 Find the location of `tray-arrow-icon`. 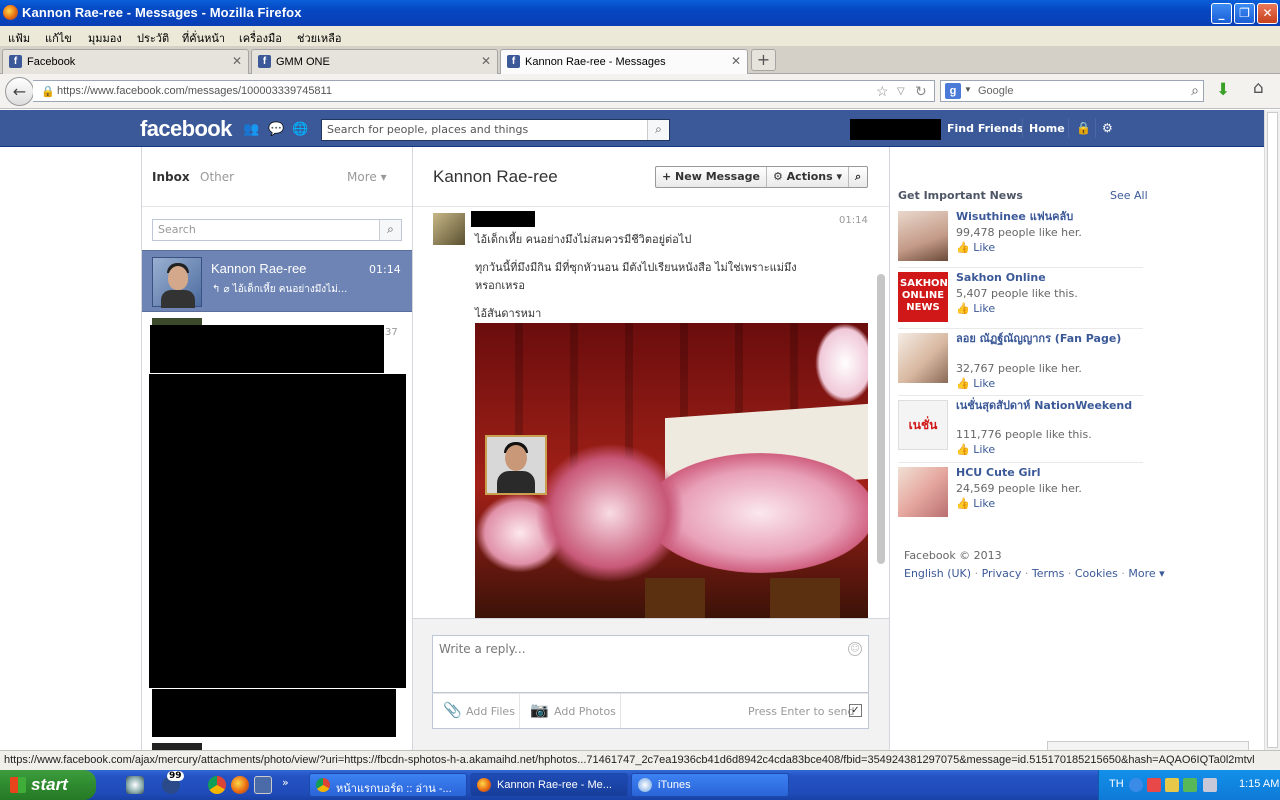

tray-arrow-icon is located at coordinates (1136, 785).